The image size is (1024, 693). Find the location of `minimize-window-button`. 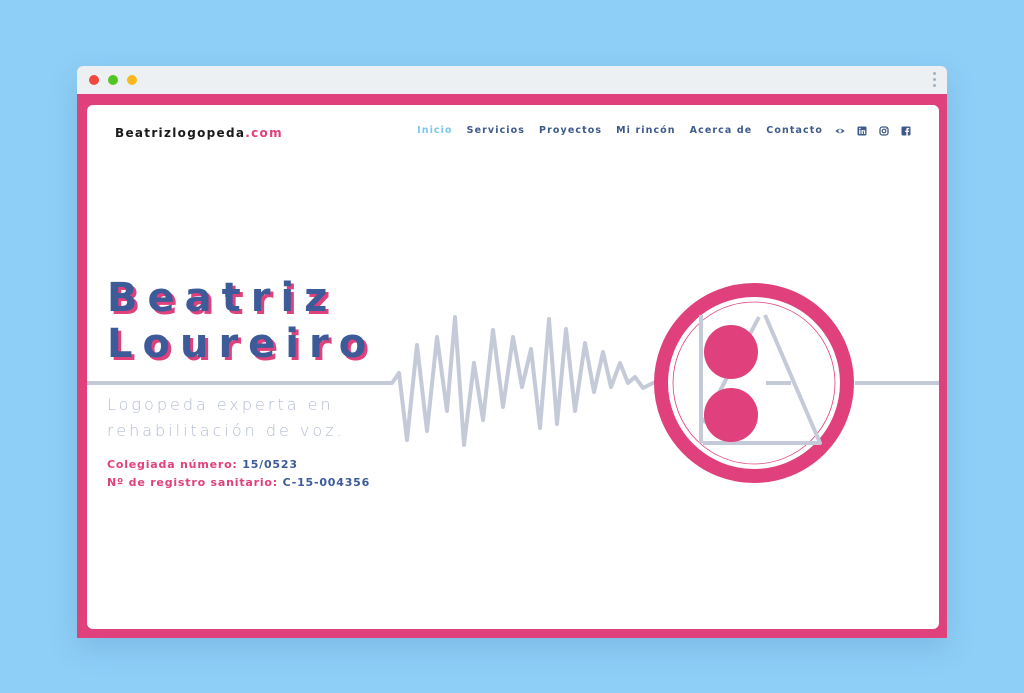

minimize-window-button is located at coordinates (113, 80).